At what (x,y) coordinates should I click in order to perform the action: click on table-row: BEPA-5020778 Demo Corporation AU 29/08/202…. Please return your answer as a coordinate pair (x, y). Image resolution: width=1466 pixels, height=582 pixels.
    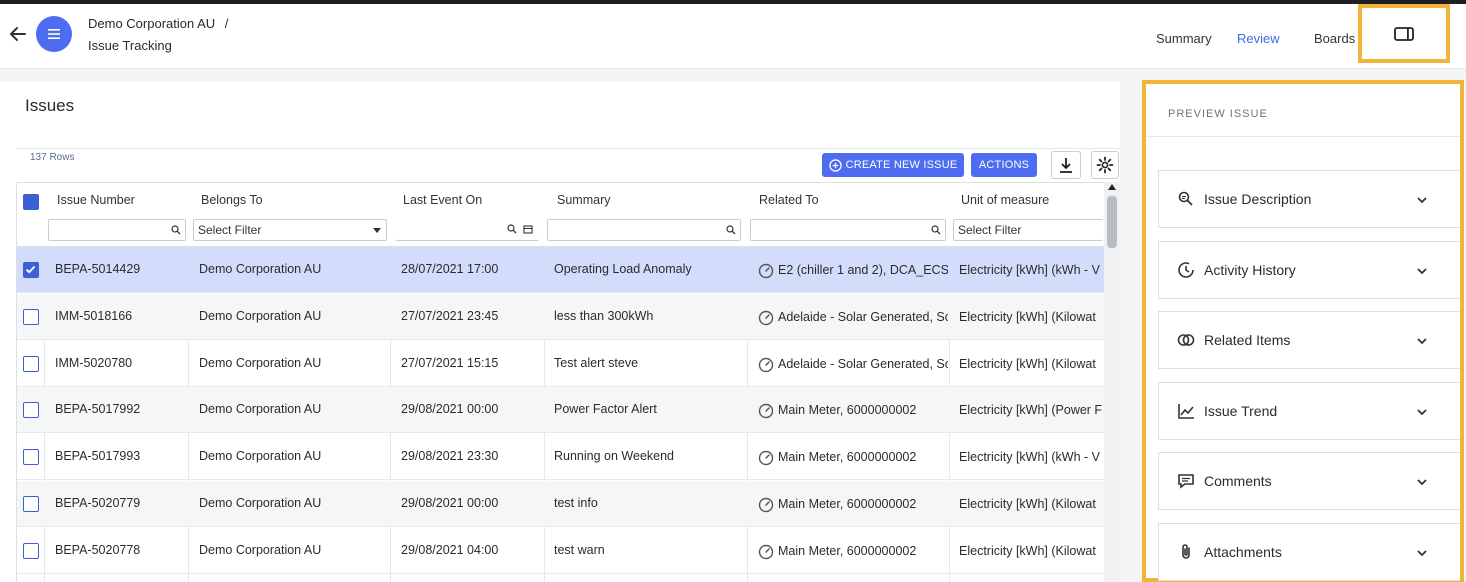
    Looking at the image, I should click on (561, 551).